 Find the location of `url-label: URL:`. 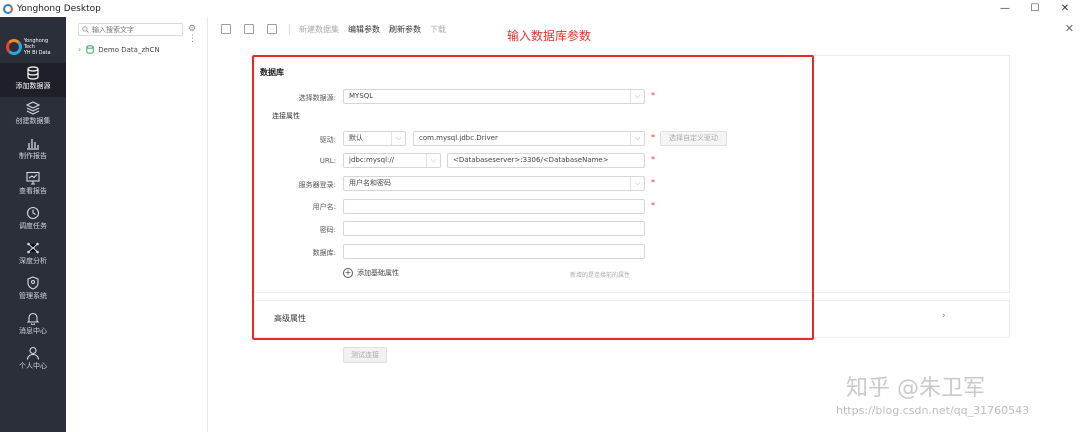

url-label: URL: is located at coordinates (327, 161).